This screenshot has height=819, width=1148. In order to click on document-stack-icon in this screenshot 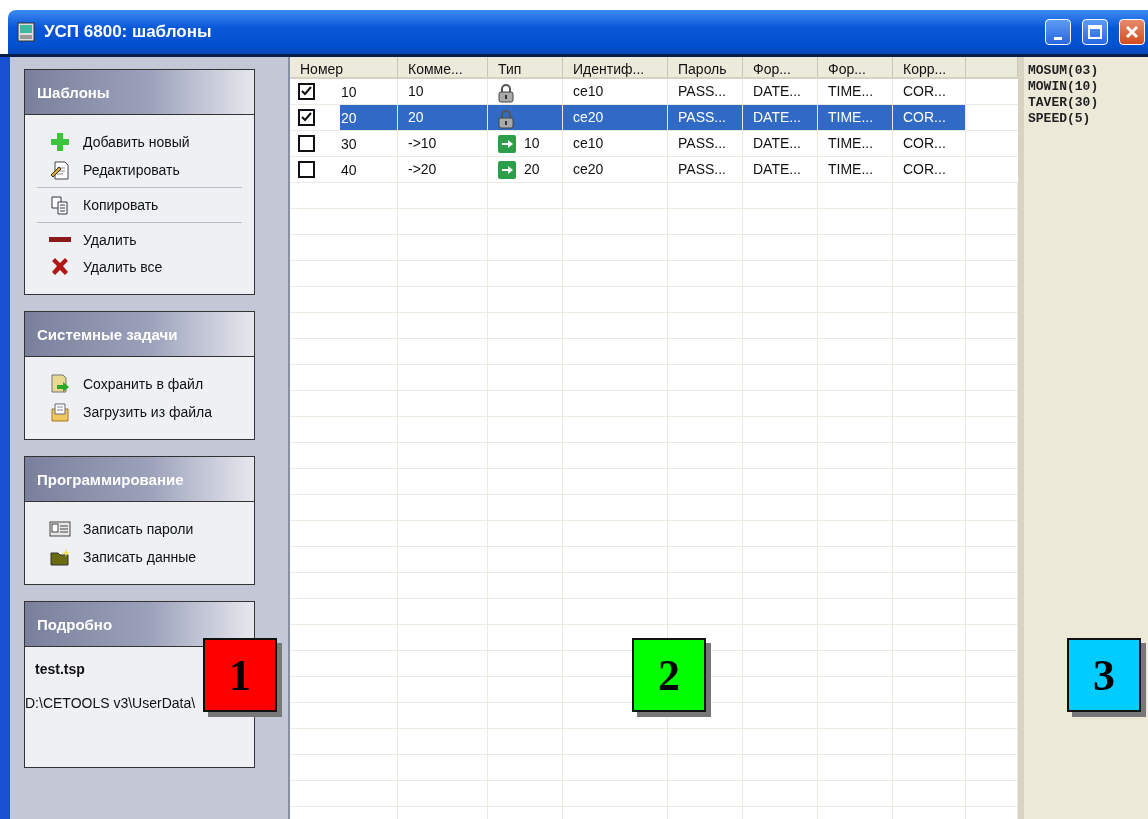, I will do `click(60, 412)`.